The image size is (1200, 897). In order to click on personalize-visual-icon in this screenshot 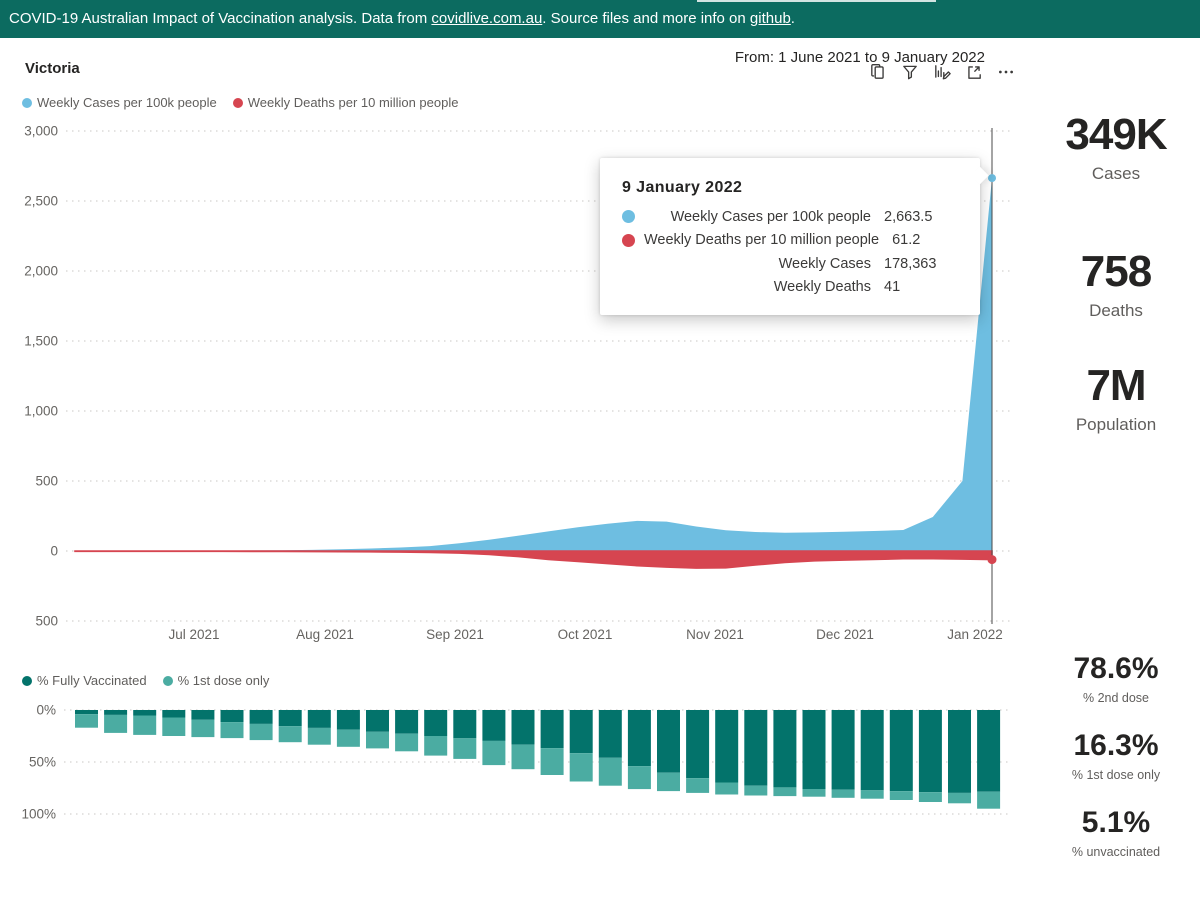, I will do `click(942, 72)`.